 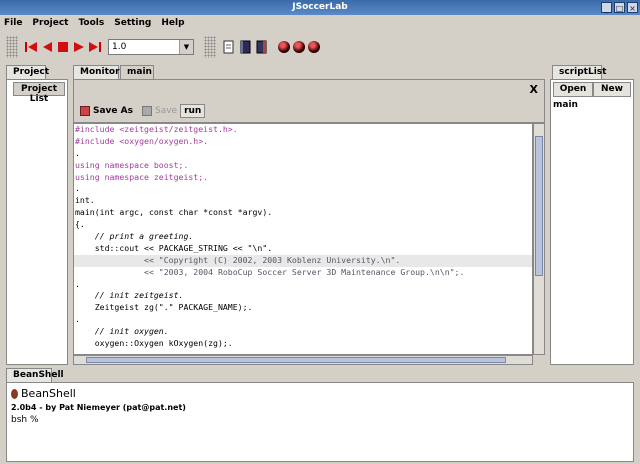 I want to click on beanshell-version: 2.0b4 - by Pat Niemeyer (pat@pat.net), so click(x=98, y=407).